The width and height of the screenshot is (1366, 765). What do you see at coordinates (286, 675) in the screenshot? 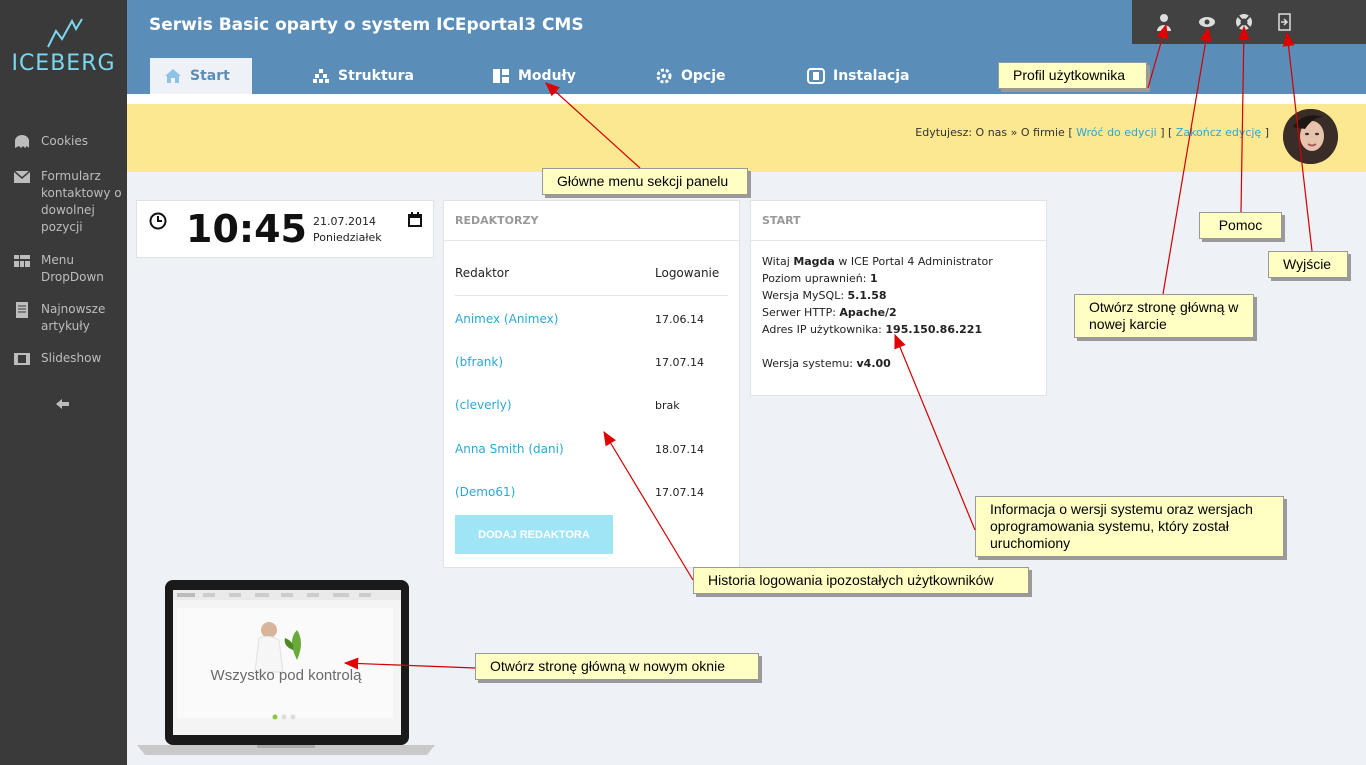
I see `preview-slogan: Wszystko pod kontrolą` at bounding box center [286, 675].